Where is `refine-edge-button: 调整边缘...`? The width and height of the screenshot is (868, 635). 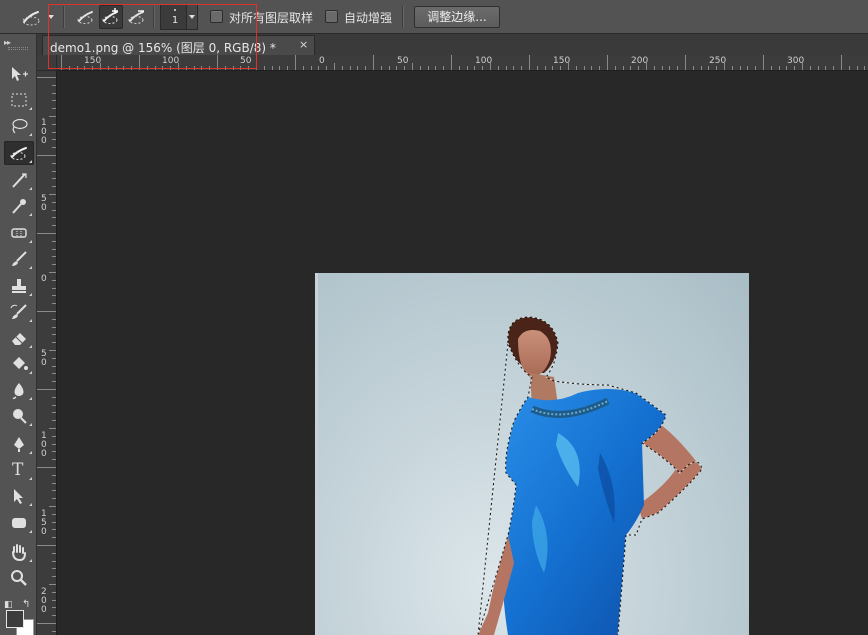 refine-edge-button: 调整边缘... is located at coordinates (457, 17).